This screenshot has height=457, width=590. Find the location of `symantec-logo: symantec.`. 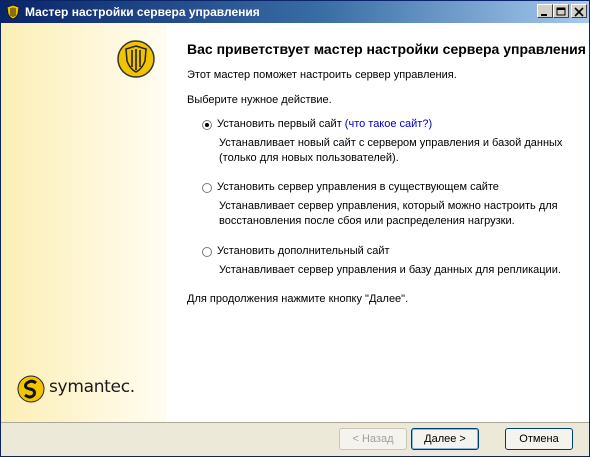

symantec-logo: symantec. is located at coordinates (76, 388).